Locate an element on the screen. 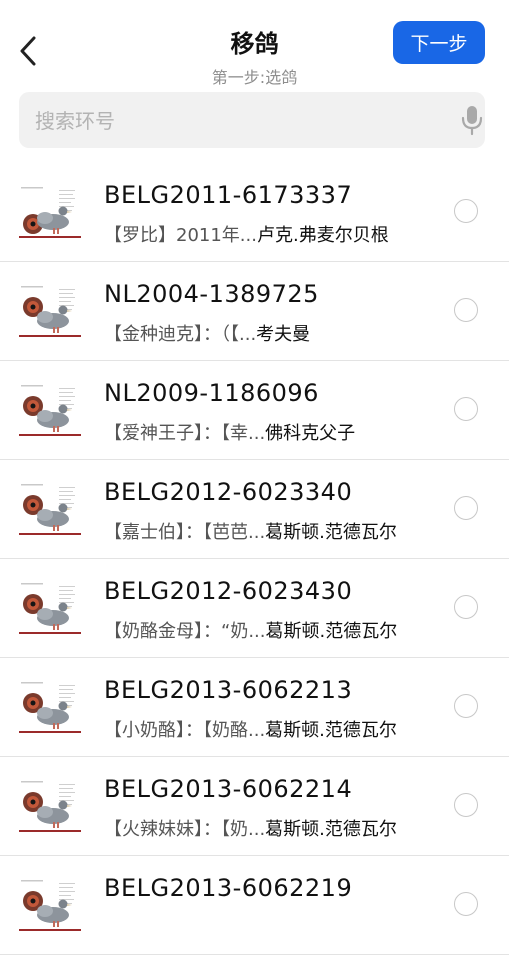 This screenshot has height=955, width=509. ring-number: BELG2013-6062213 is located at coordinates (228, 690).